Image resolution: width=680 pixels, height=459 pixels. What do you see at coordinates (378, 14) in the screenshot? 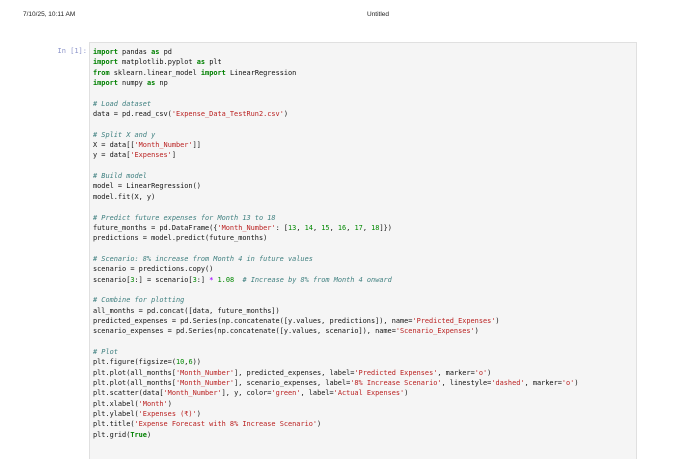
I see `print-title: Untitled` at bounding box center [378, 14].